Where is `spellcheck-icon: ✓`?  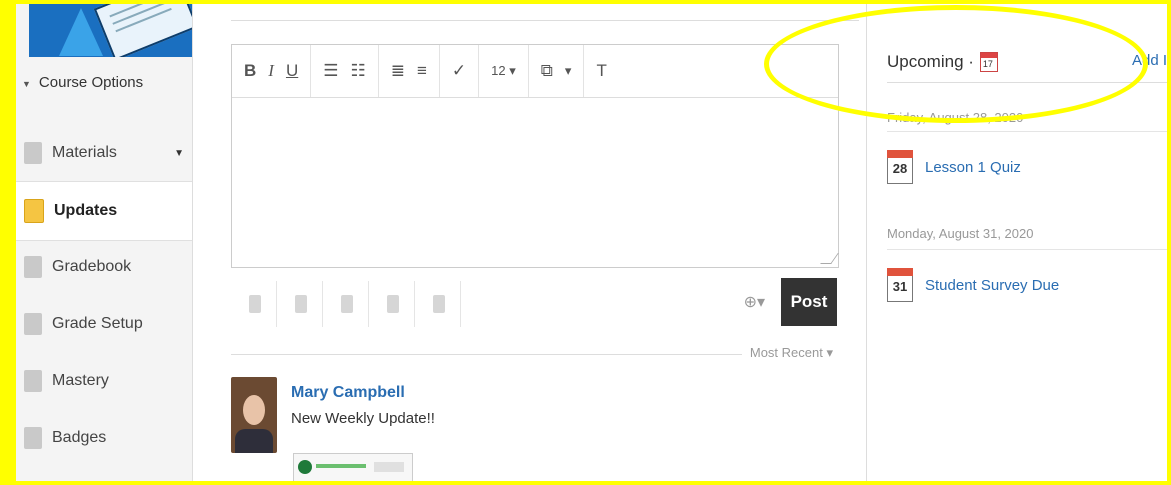
spellcheck-icon: ✓ is located at coordinates (459, 71).